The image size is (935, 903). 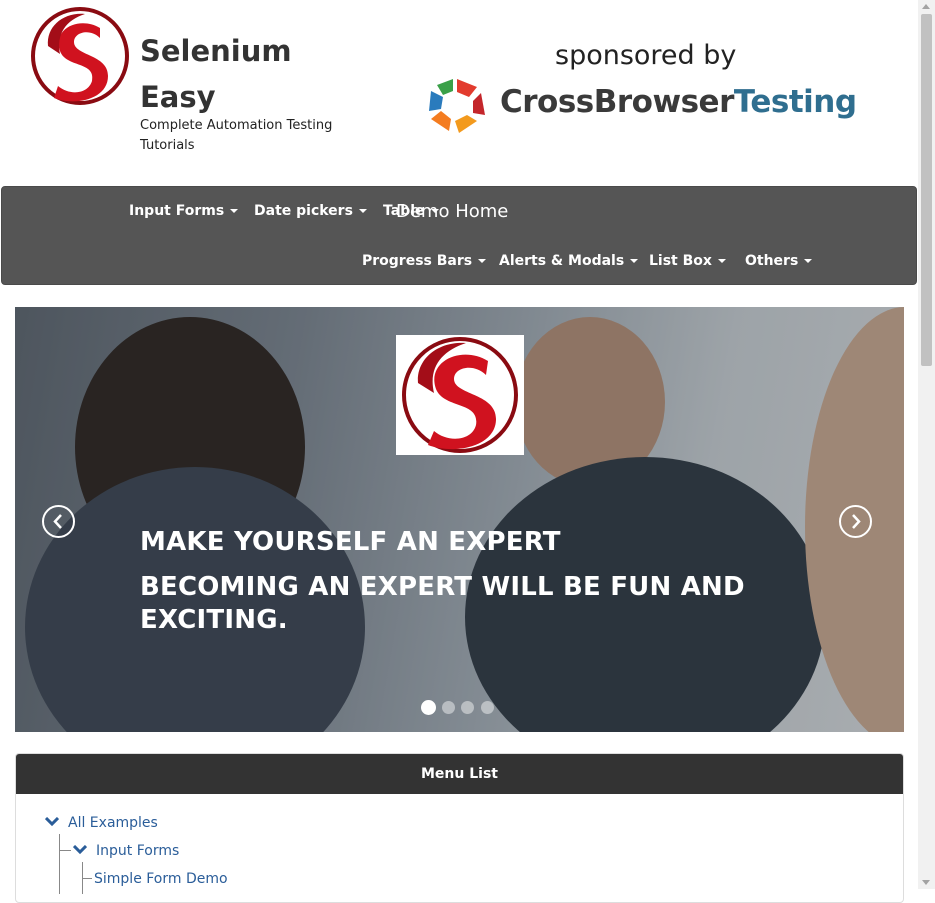 I want to click on nav-others: Others, so click(x=779, y=261).